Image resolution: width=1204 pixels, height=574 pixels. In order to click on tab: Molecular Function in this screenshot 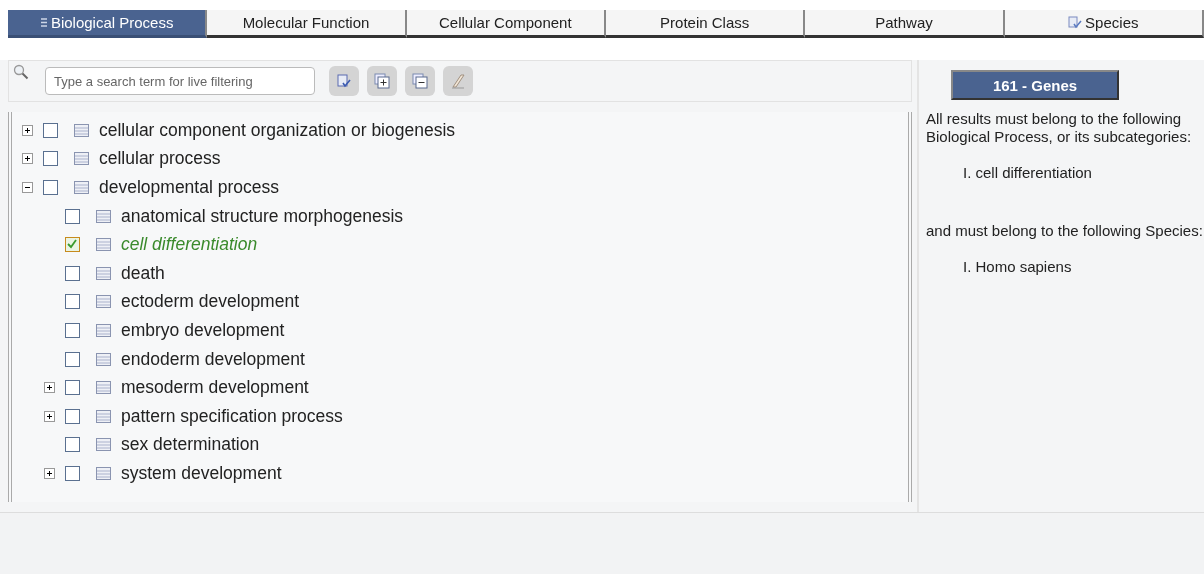, I will do `click(307, 24)`.